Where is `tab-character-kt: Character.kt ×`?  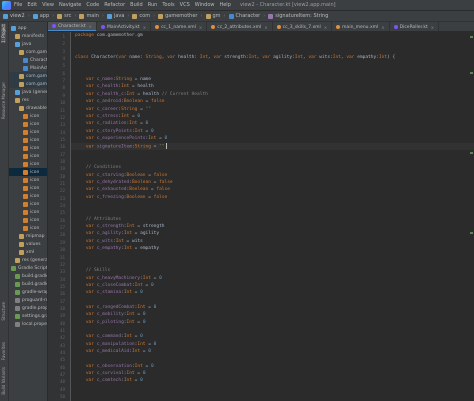
tab-character-kt: Character.kt × is located at coordinates (72, 26).